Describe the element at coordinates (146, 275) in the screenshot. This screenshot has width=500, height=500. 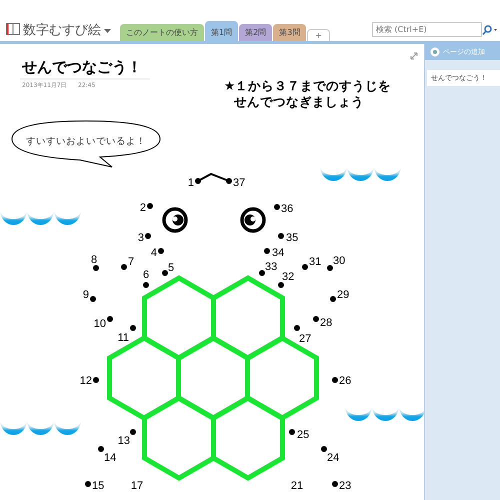
I see `dot-number: 6` at that location.